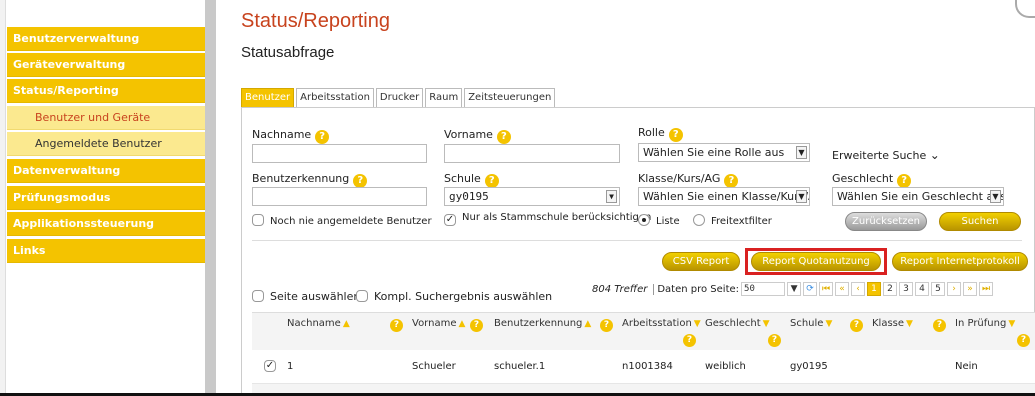 This screenshot has height=396, width=1035. Describe the element at coordinates (980, 221) in the screenshot. I see `search-button: Suchen` at that location.